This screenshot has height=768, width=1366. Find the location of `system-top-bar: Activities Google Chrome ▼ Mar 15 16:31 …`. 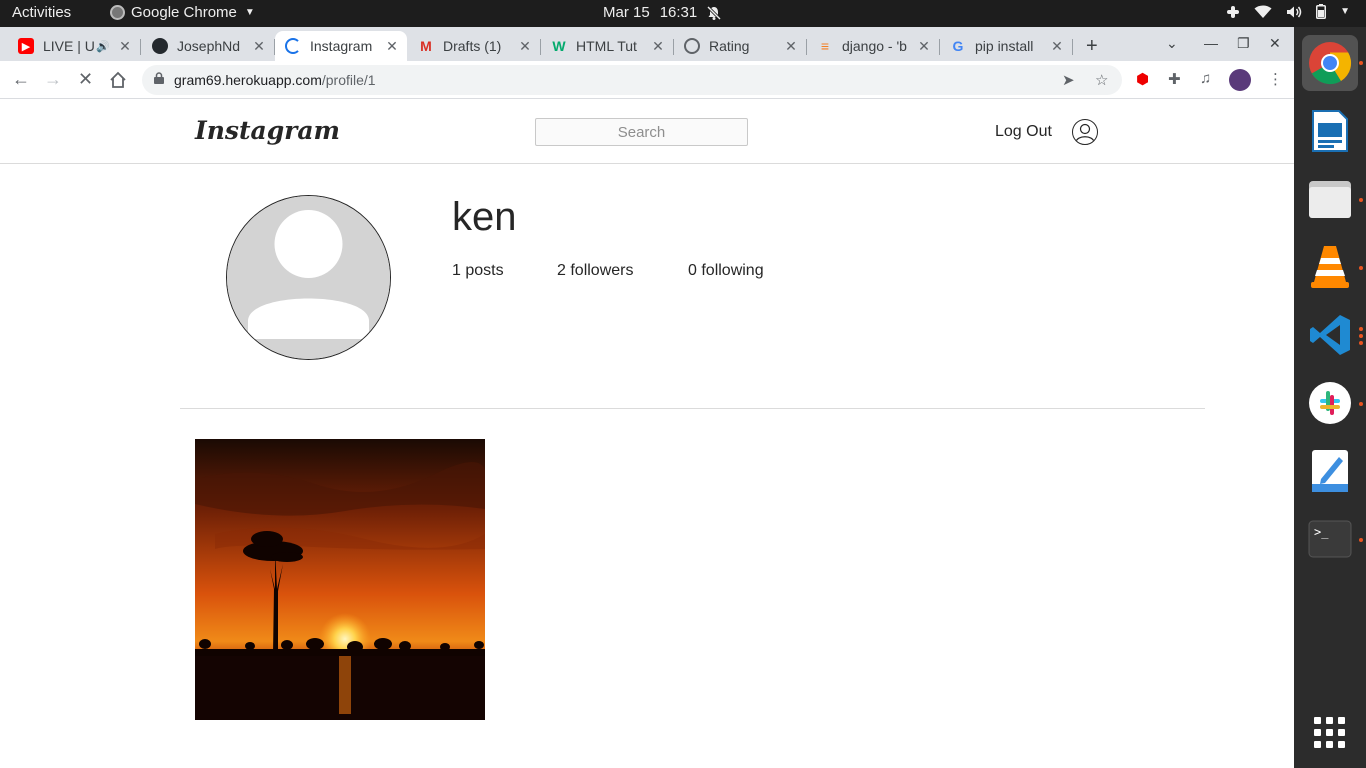

system-top-bar: Activities Google Chrome ▼ Mar 15 16:31 … is located at coordinates (683, 13).